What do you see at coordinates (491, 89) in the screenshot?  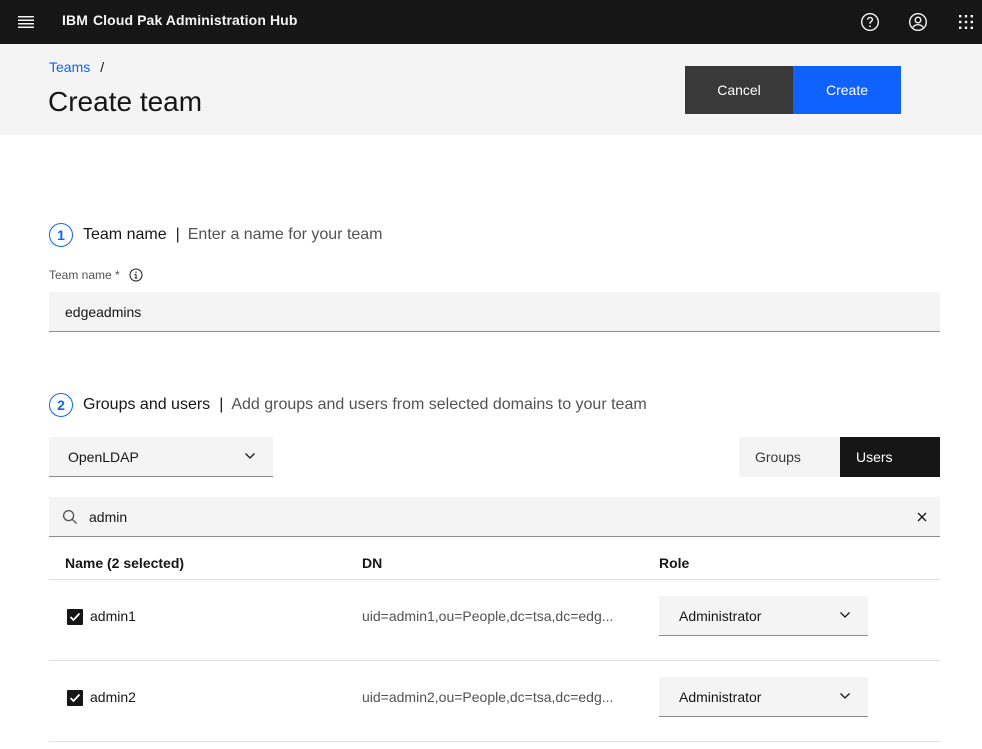 I see `page-header: Teams / Create team Cancel Create` at bounding box center [491, 89].